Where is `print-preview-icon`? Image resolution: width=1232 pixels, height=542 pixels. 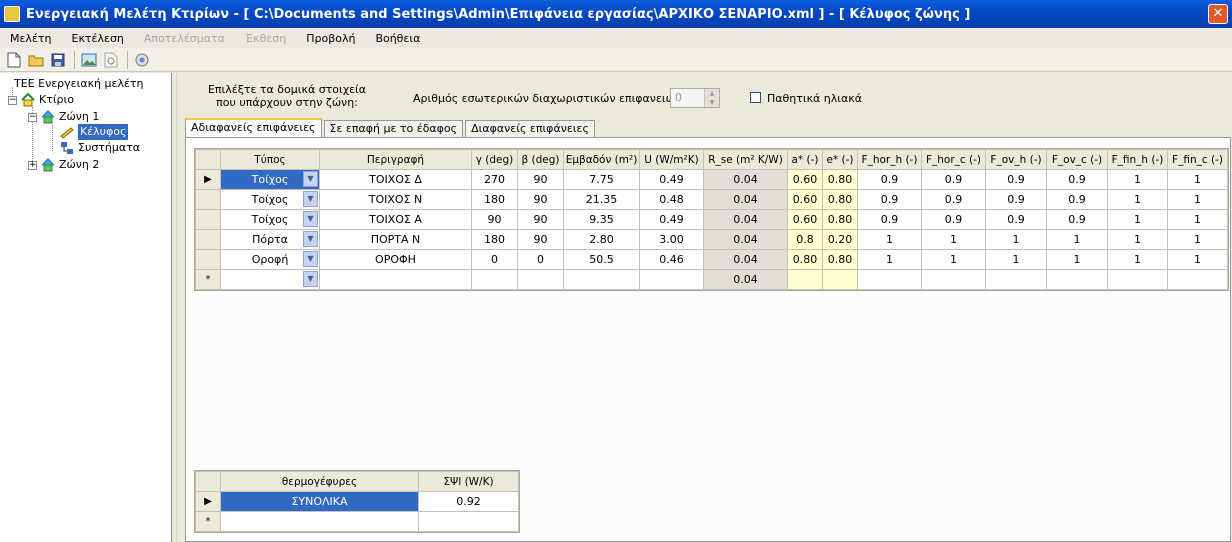 print-preview-icon is located at coordinates (111, 60).